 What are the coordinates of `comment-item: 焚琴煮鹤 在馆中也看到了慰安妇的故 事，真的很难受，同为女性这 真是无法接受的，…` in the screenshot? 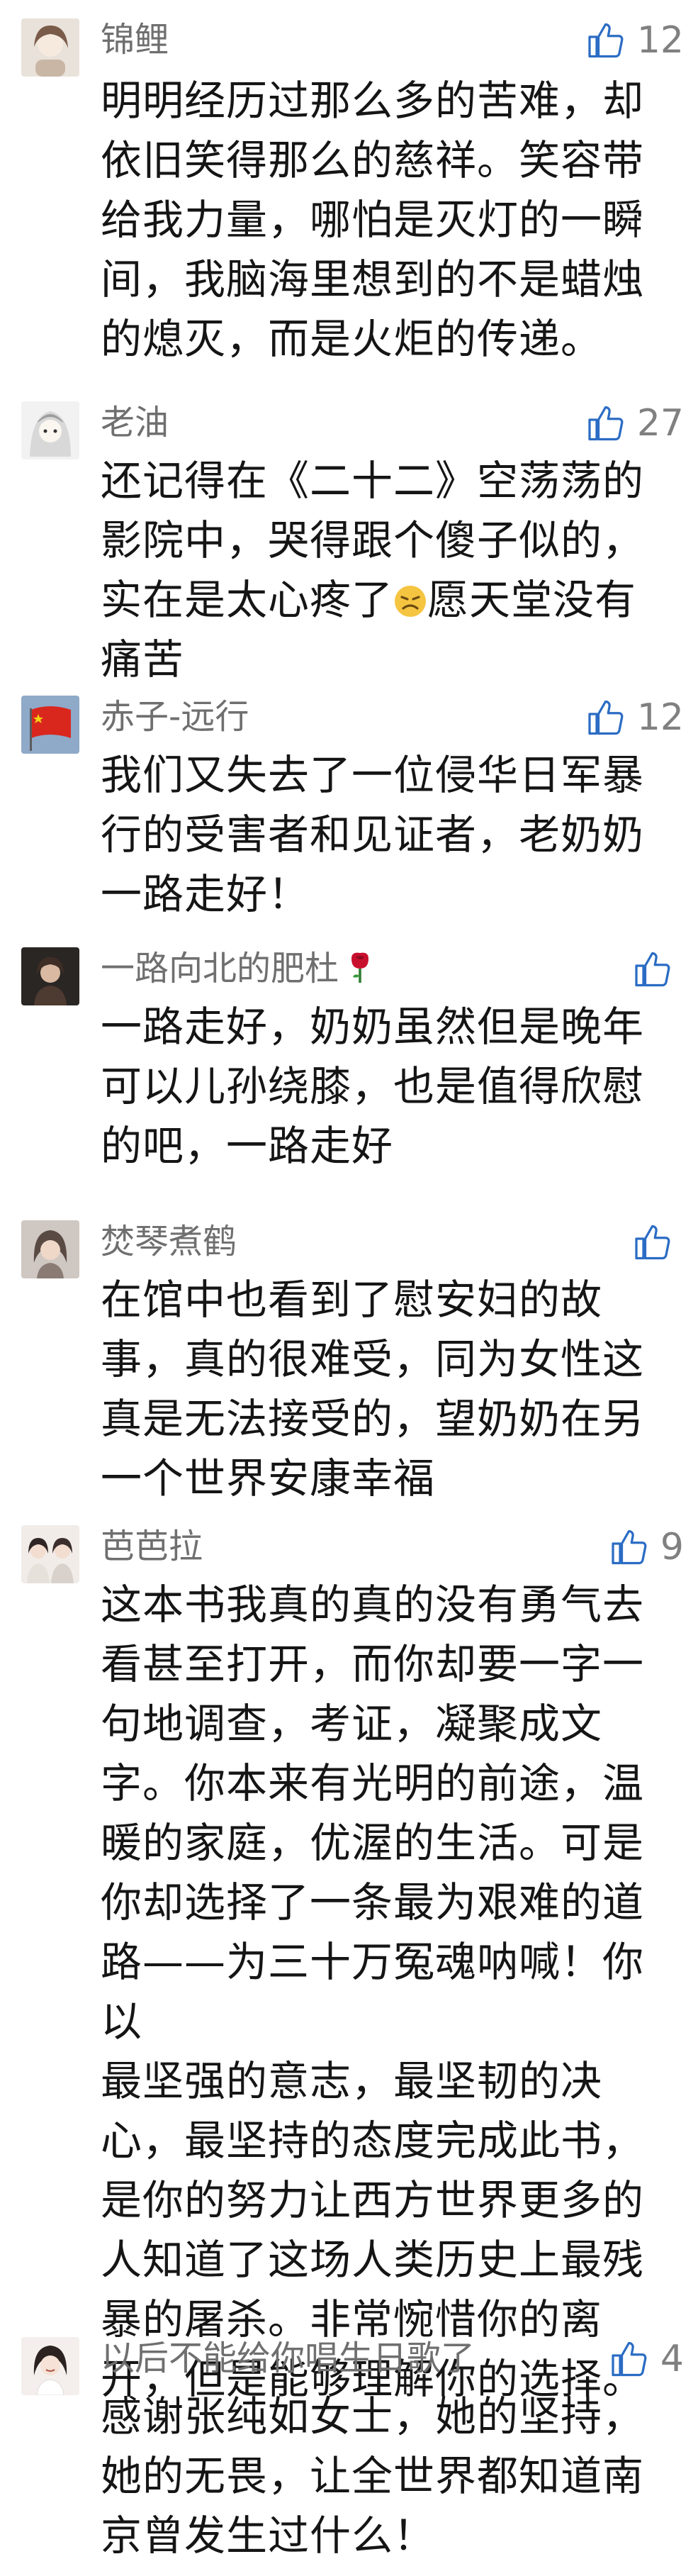 It's located at (349, 1354).